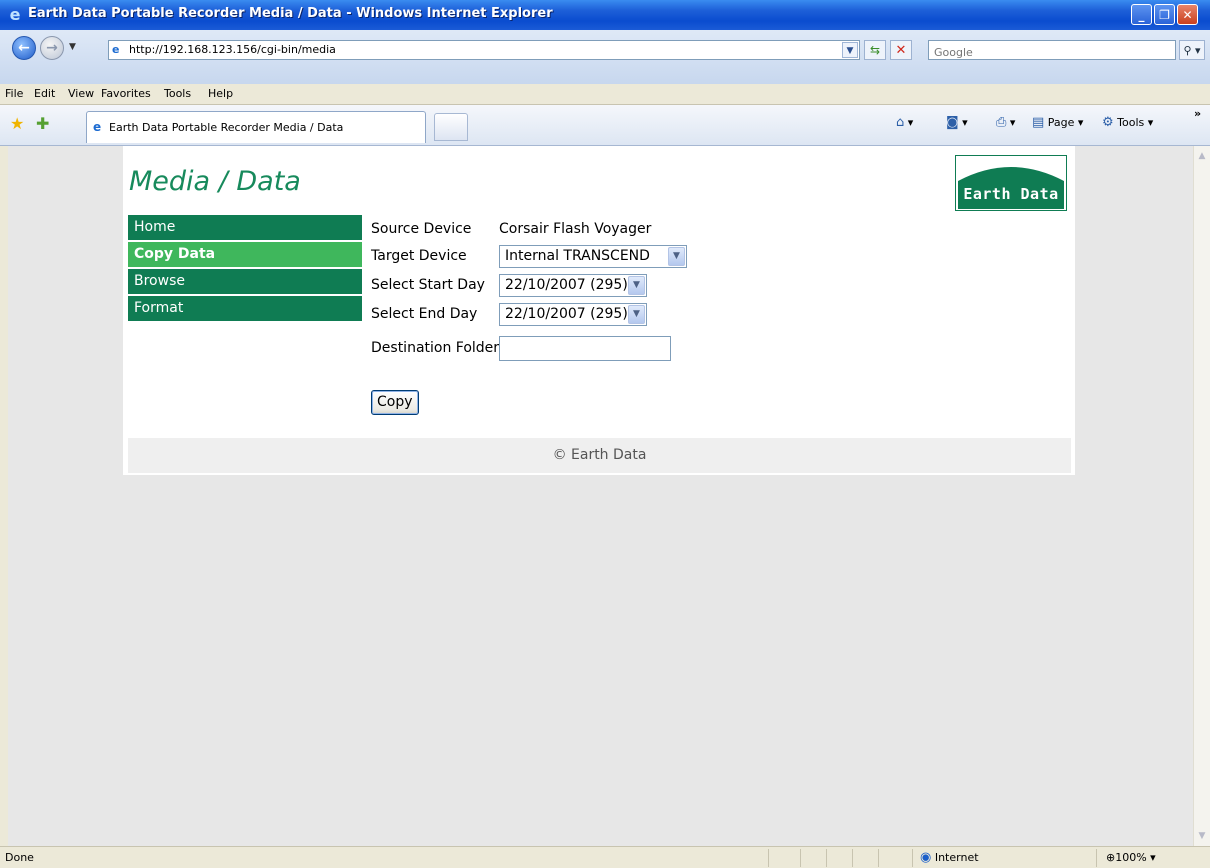  What do you see at coordinates (42, 123) in the screenshot?
I see `add-favorite-icon: ✚` at bounding box center [42, 123].